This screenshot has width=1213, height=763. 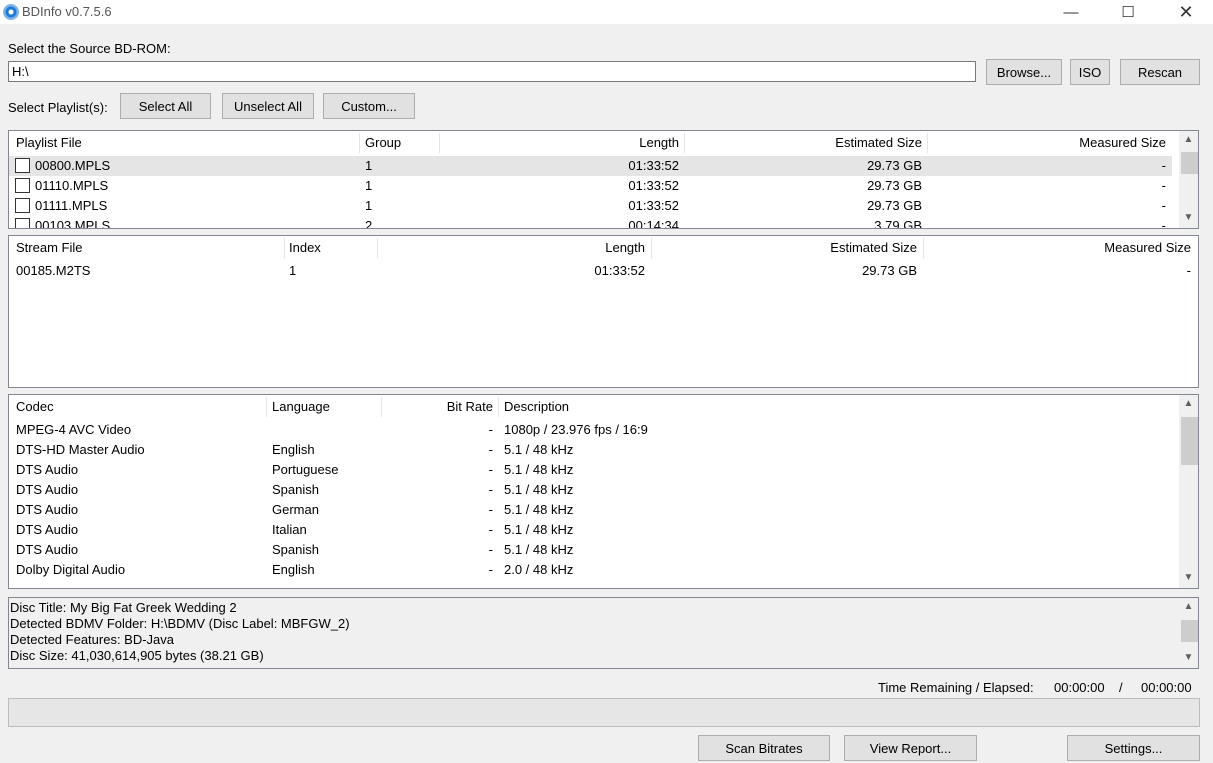 What do you see at coordinates (1090, 72) in the screenshot?
I see `iso-button: ISO` at bounding box center [1090, 72].